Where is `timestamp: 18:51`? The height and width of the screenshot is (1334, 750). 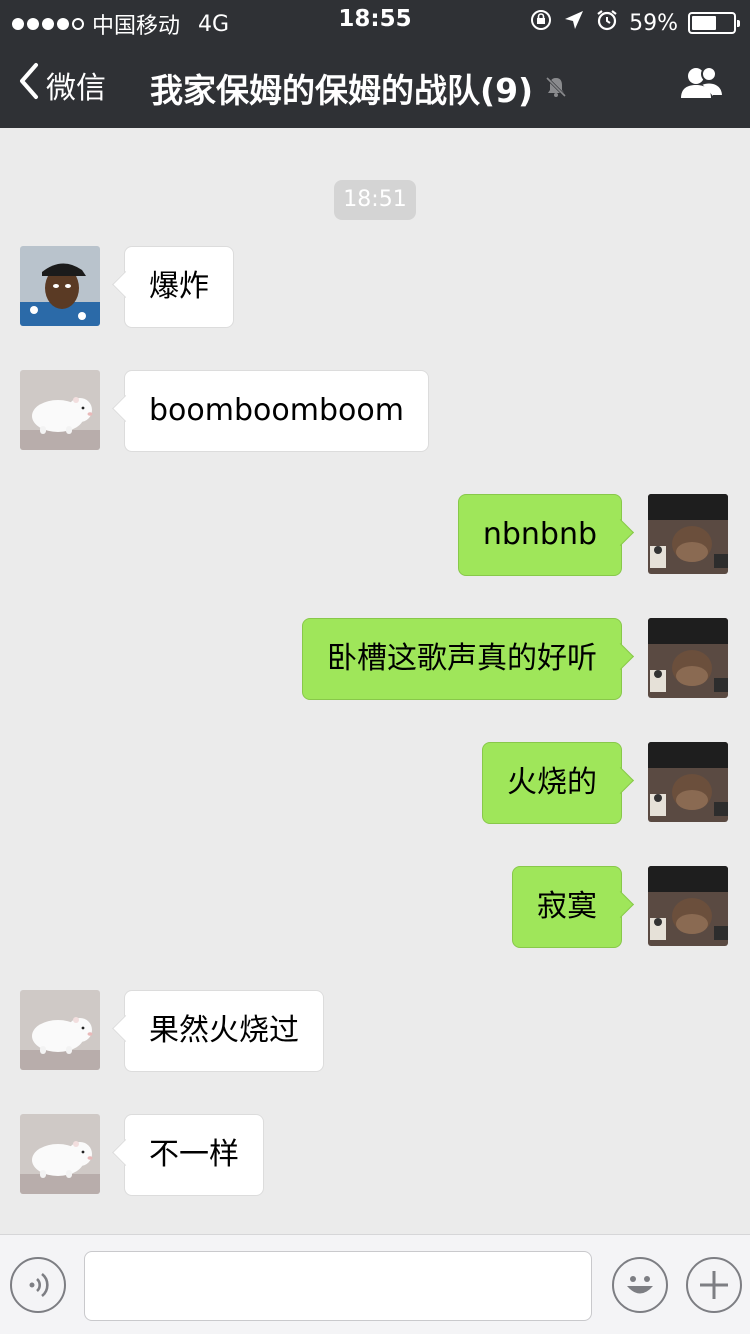
timestamp: 18:51 is located at coordinates (375, 200).